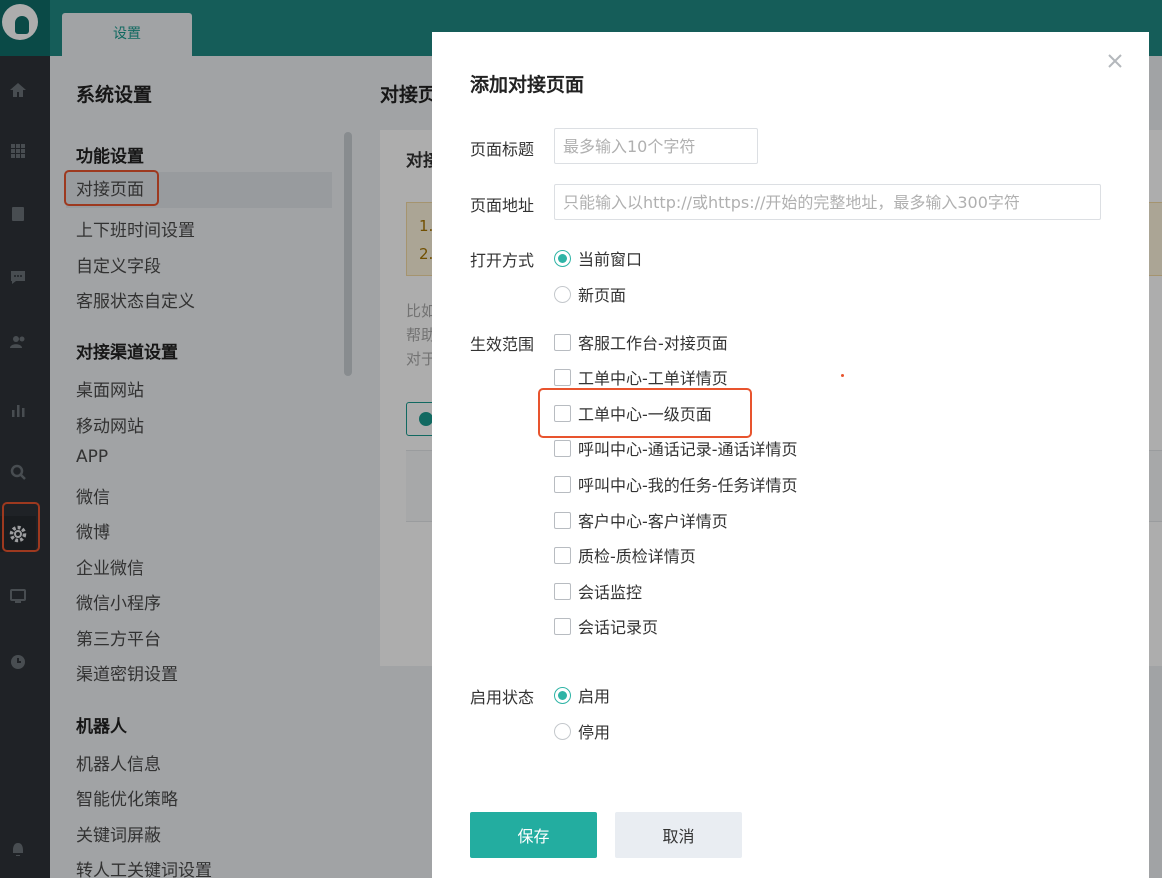 The image size is (1162, 878). Describe the element at coordinates (688, 449) in the screenshot. I see `checkbox-label: 呼叫中心-通话记录-通话详情页` at that location.